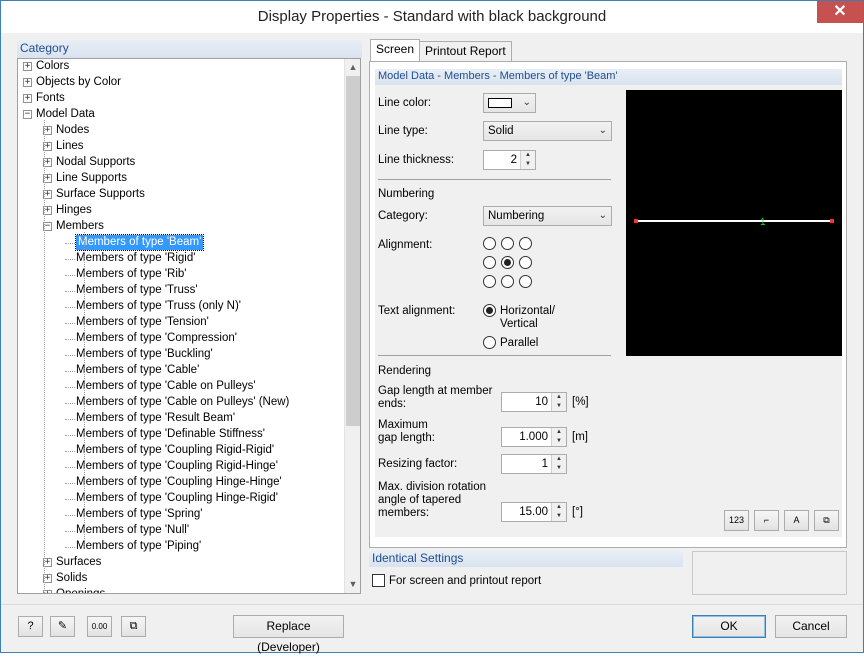 The width and height of the screenshot is (864, 658). Describe the element at coordinates (288, 634) in the screenshot. I see `replace-developer-button: Replace (Developer)` at that location.